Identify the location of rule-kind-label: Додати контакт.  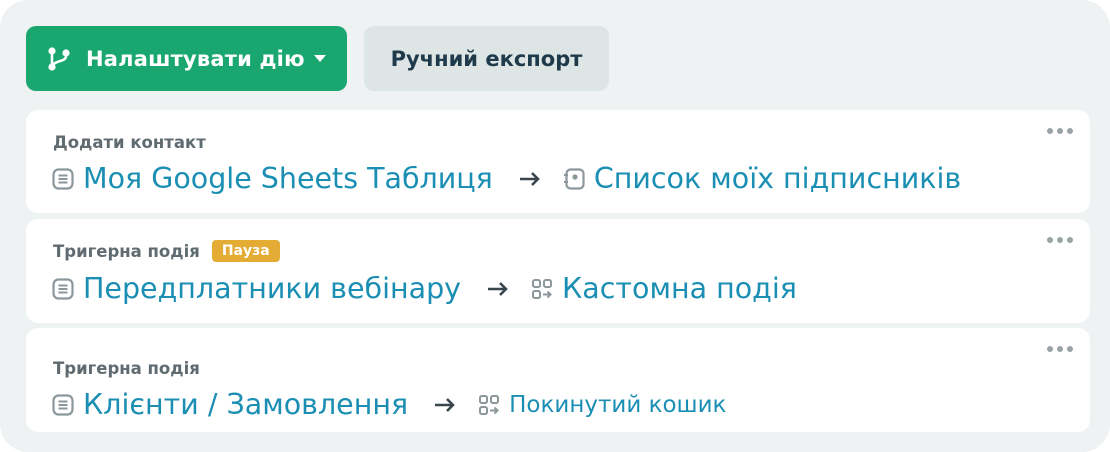
(129, 142).